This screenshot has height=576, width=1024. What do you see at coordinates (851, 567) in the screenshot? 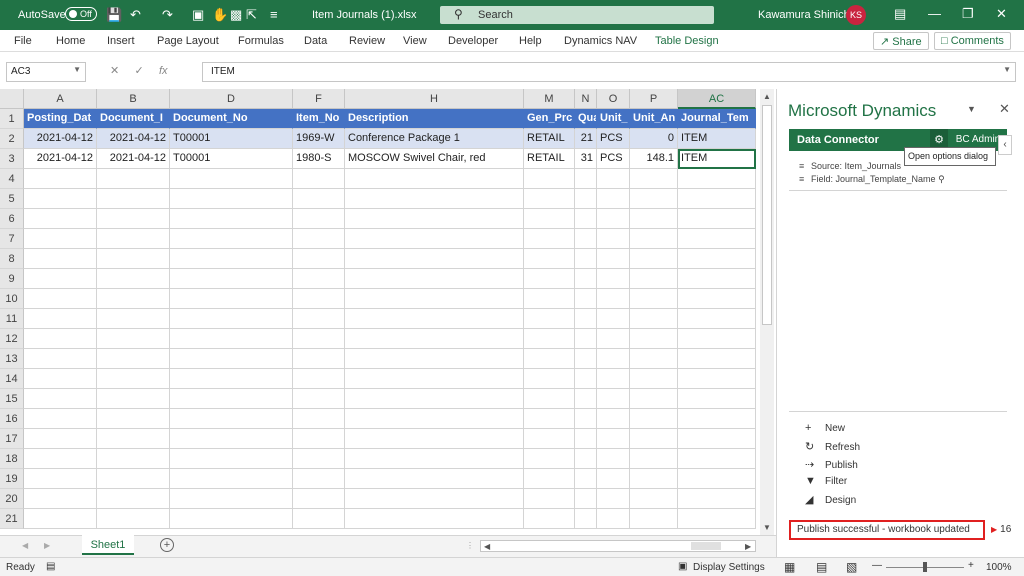
I see `page-break-view-icon: ▧` at bounding box center [851, 567].